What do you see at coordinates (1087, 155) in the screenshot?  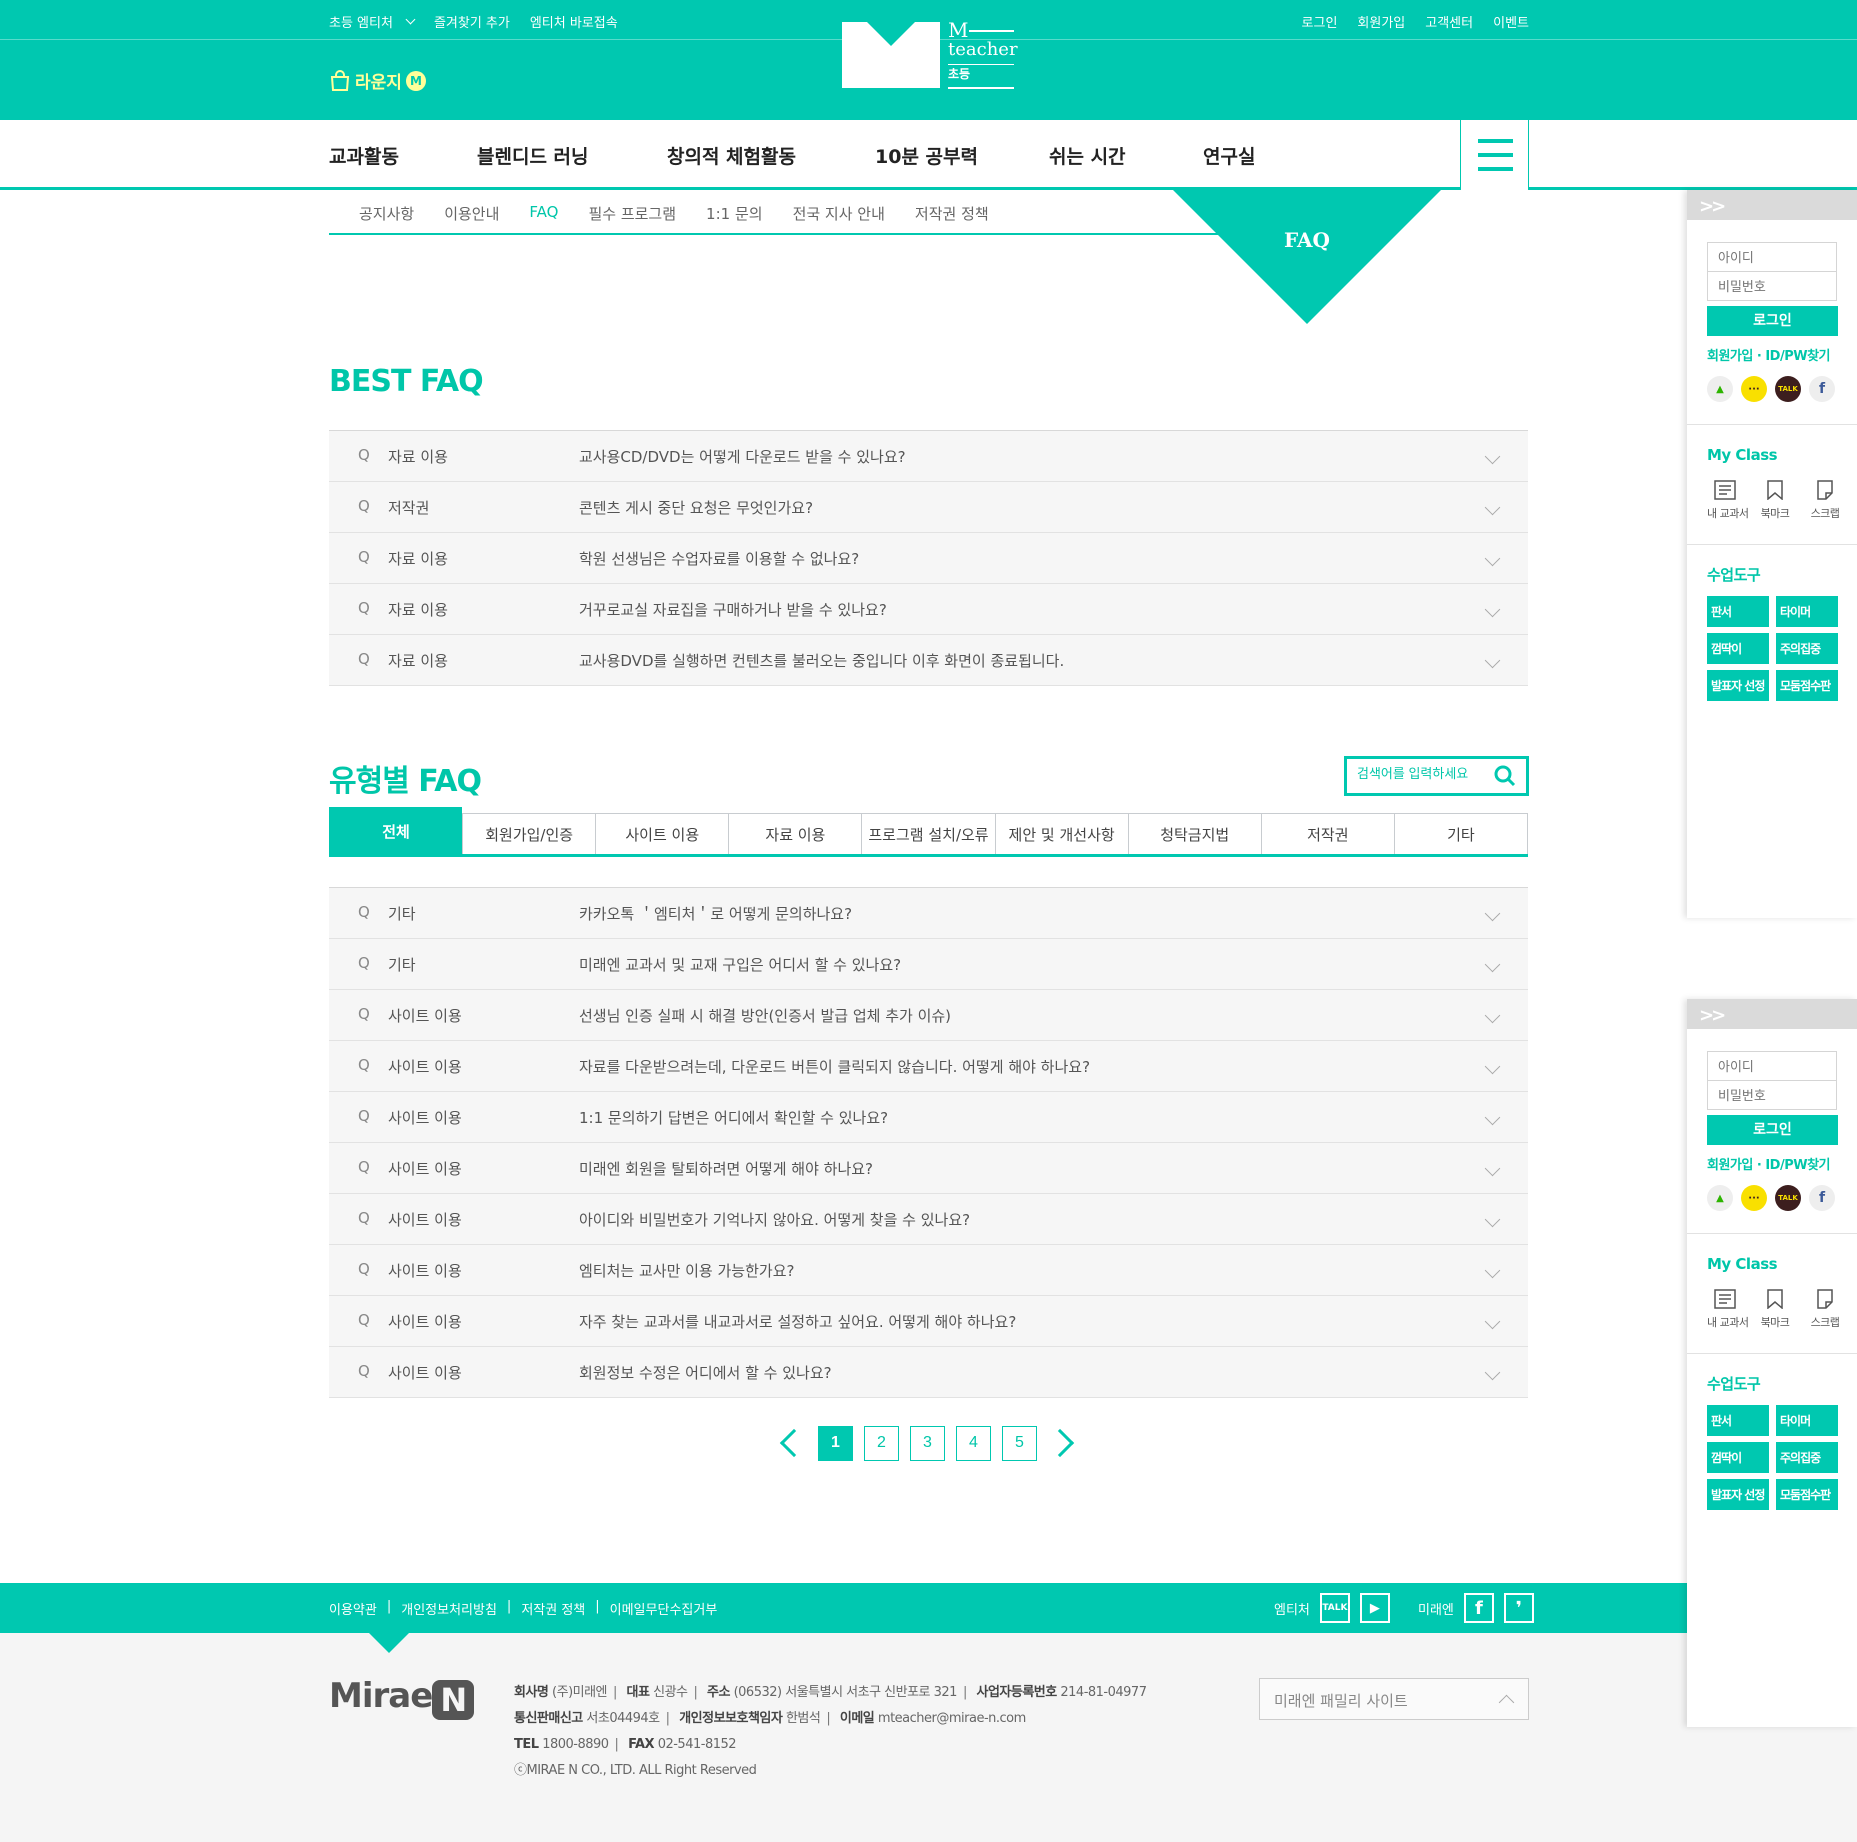 I see `gnb-item-break: 쉬는 시간` at bounding box center [1087, 155].